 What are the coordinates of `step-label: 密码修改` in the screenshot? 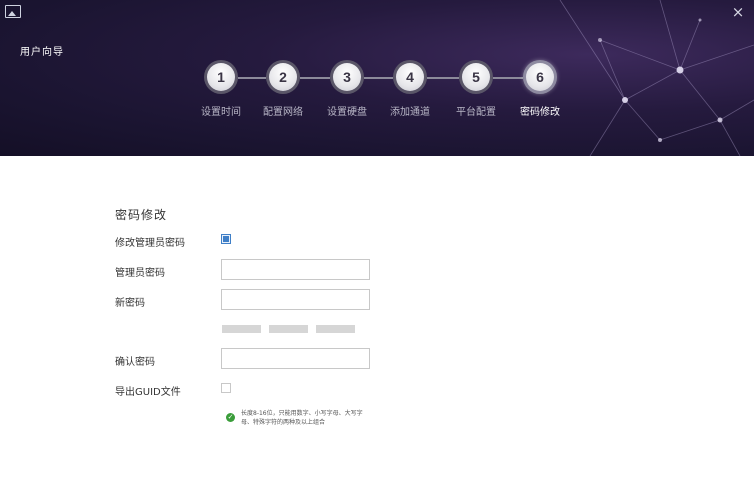 It's located at (540, 112).